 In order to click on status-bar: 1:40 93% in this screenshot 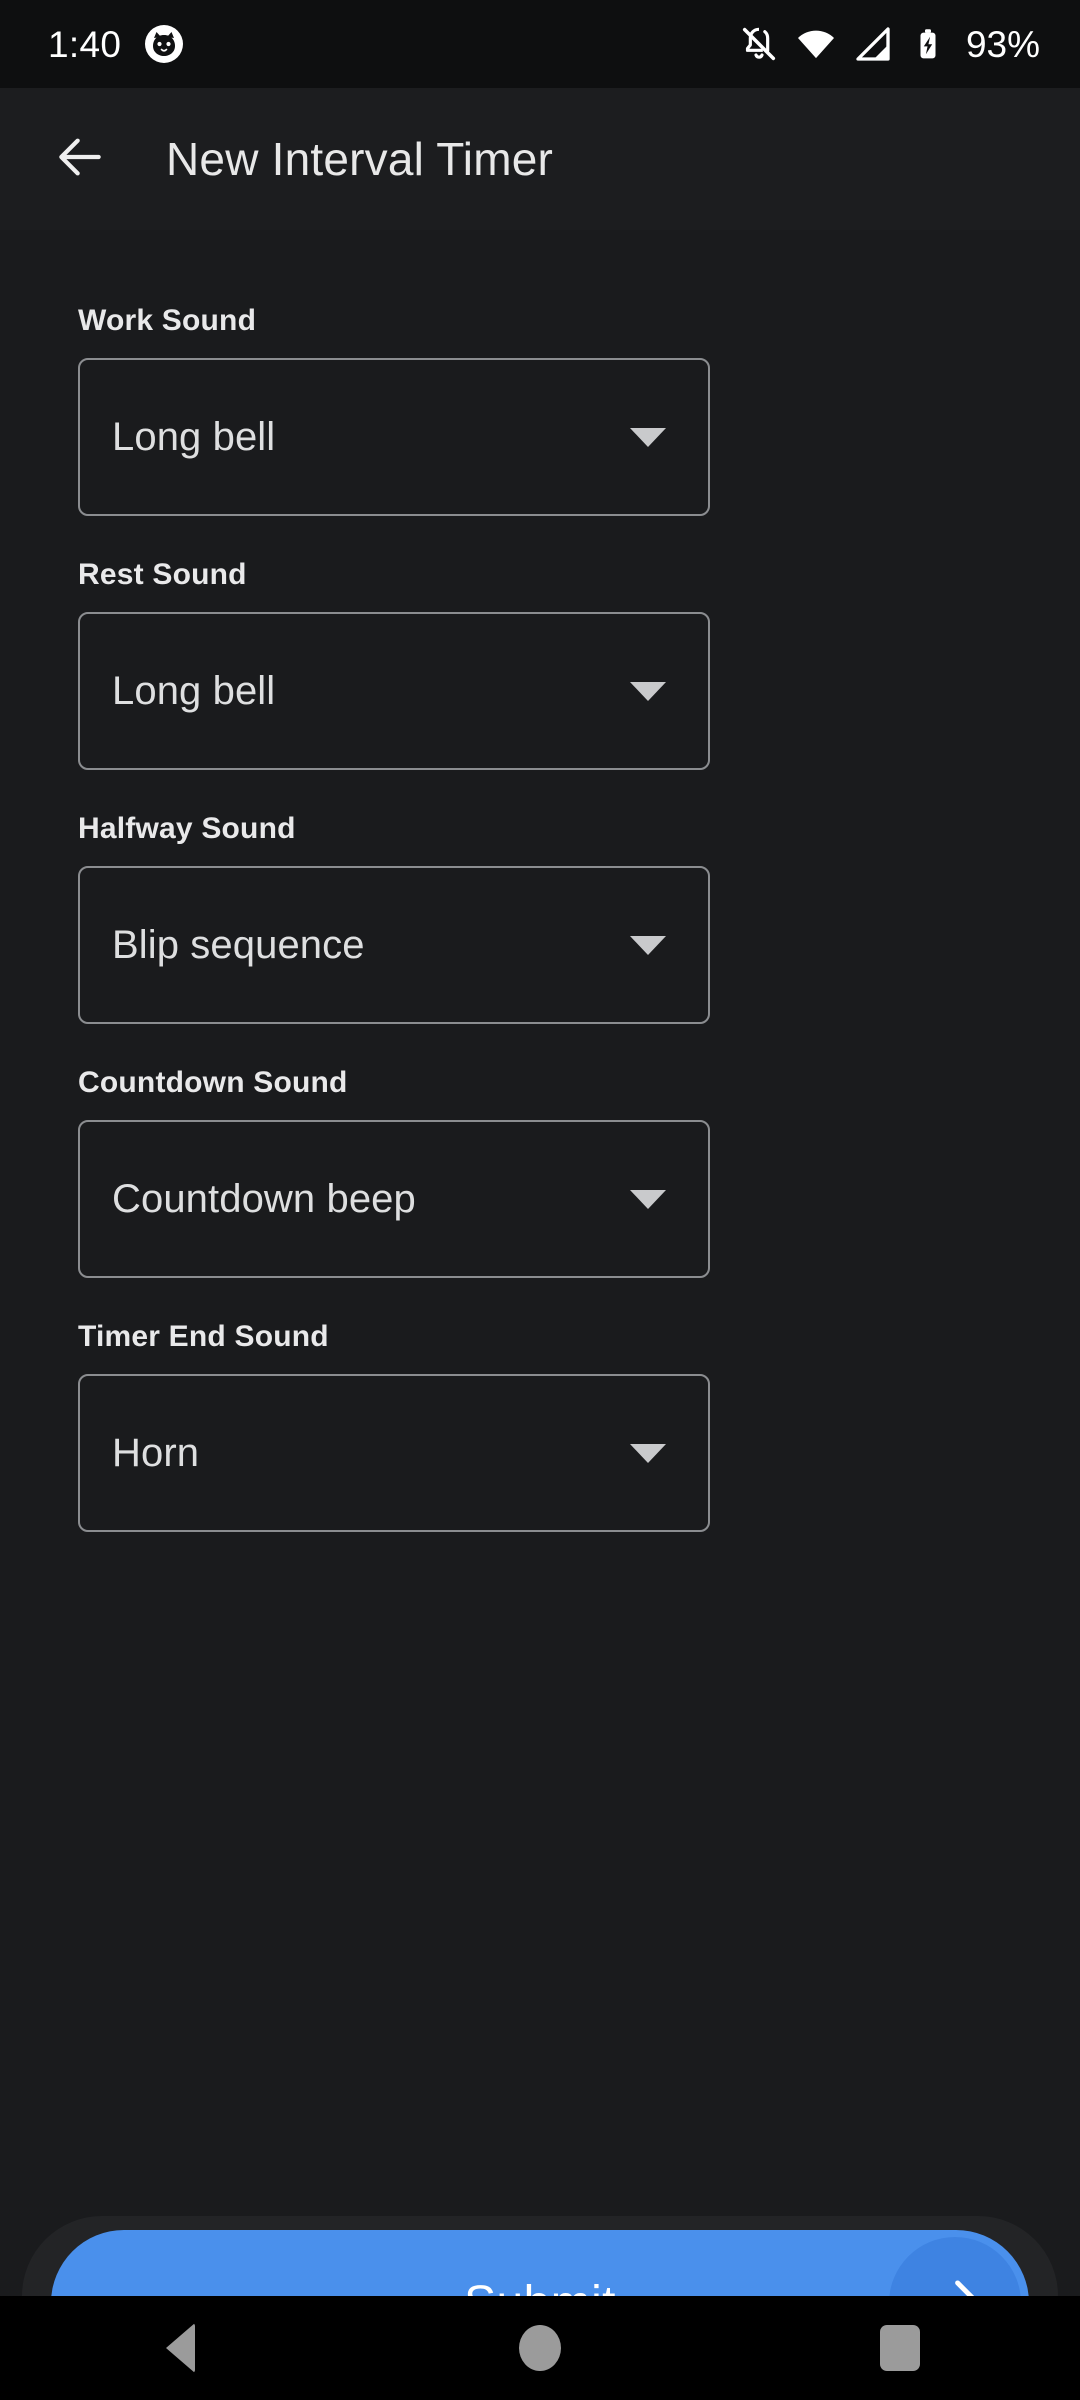, I will do `click(540, 44)`.